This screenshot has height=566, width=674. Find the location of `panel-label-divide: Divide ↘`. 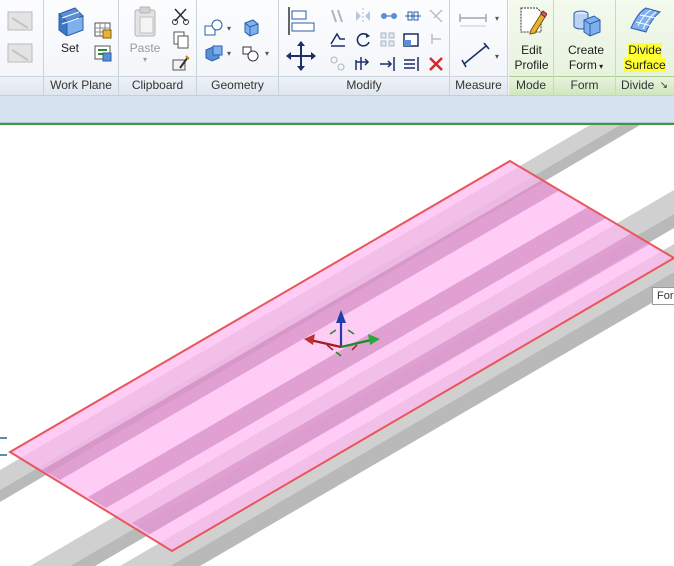

panel-label-divide: Divide ↘ is located at coordinates (645, 85).